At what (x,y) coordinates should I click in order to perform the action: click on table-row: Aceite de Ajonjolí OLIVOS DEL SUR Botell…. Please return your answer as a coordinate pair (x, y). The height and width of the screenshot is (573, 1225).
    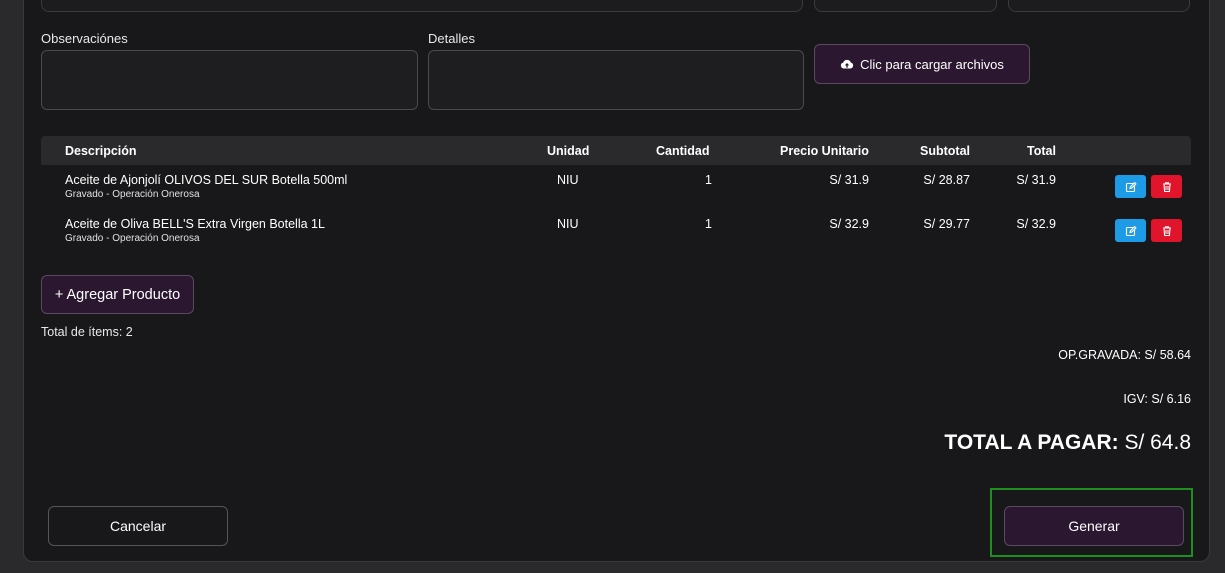
    Looking at the image, I should click on (616, 186).